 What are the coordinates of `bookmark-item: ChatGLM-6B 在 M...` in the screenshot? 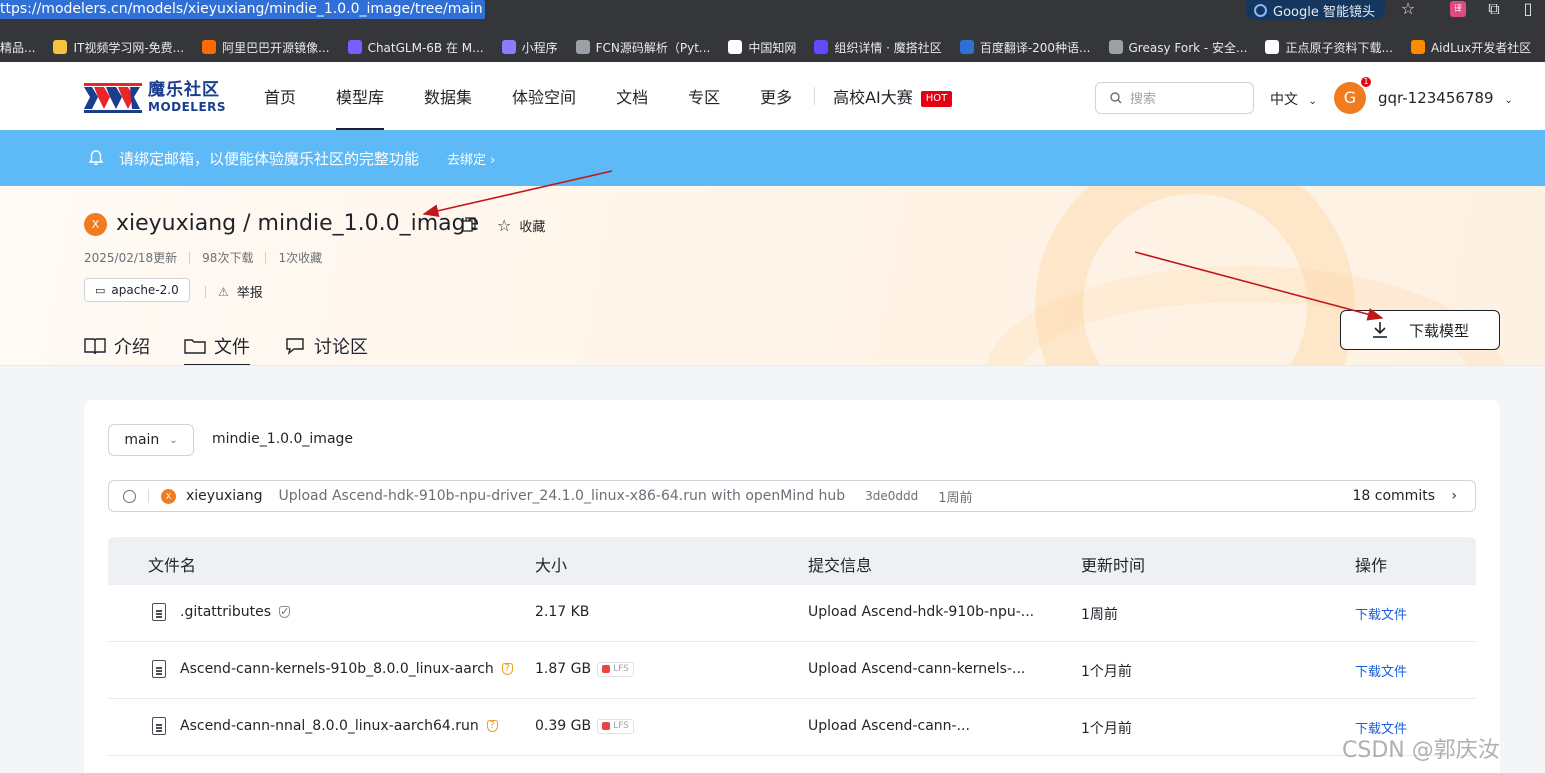 It's located at (415, 47).